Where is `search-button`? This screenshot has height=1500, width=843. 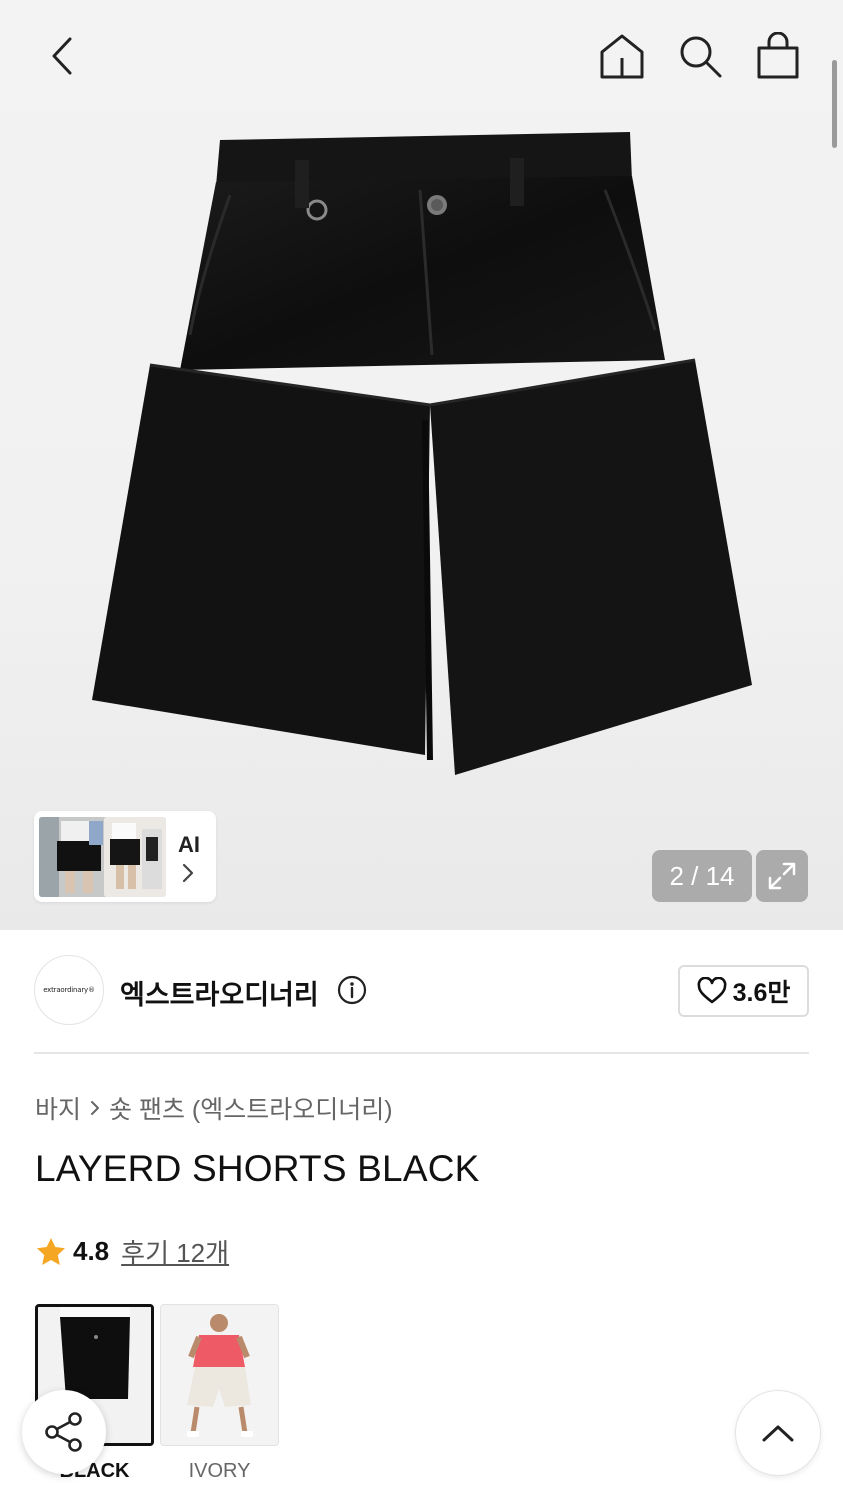
search-button is located at coordinates (700, 56).